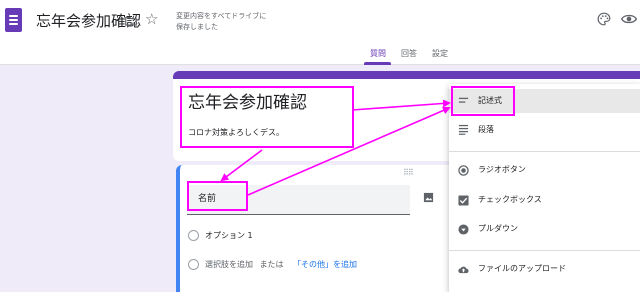 This screenshot has height=292, width=640. I want to click on menu-label-radio: ラジオボタン, so click(502, 169).